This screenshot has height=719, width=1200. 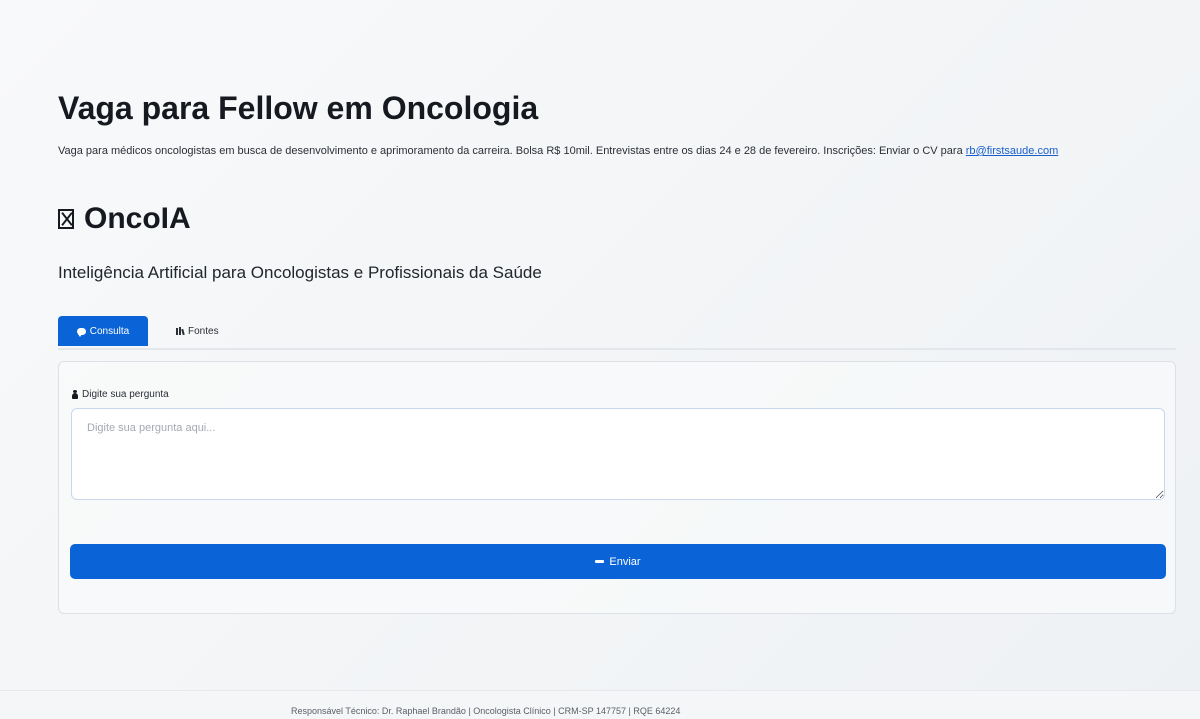 What do you see at coordinates (75, 394) in the screenshot?
I see `person-icon` at bounding box center [75, 394].